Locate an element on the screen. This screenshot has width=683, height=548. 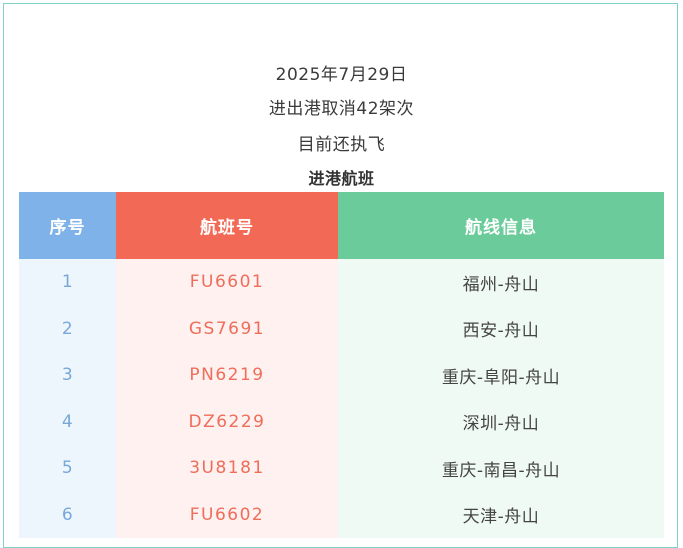
table-row: 2 GS7691 西安-舟山 is located at coordinates (341, 328).